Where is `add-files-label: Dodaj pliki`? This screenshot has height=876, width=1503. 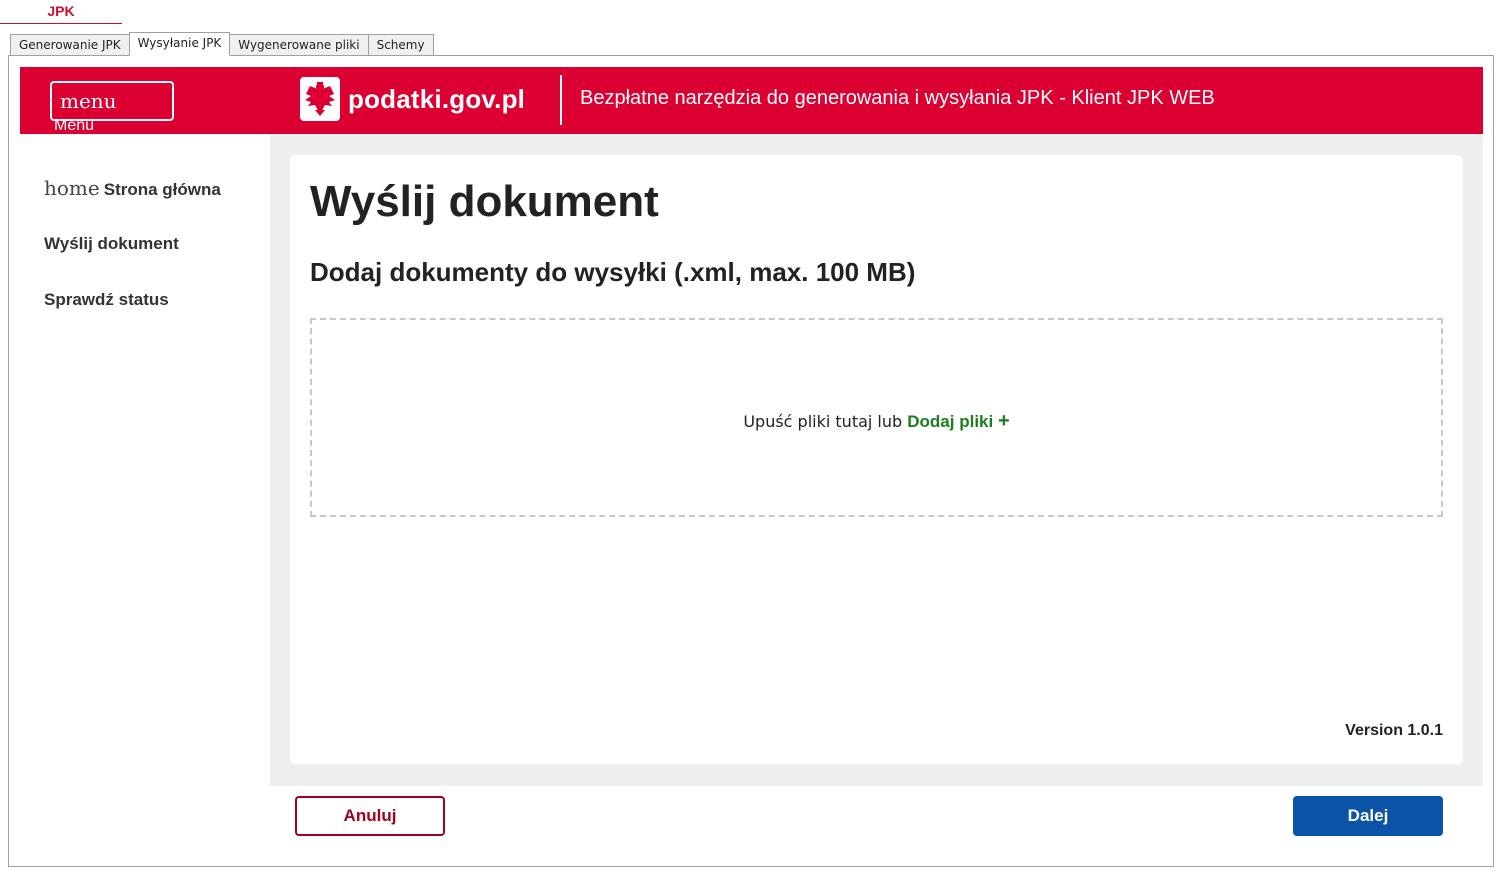
add-files-label: Dodaj pliki is located at coordinates (950, 421).